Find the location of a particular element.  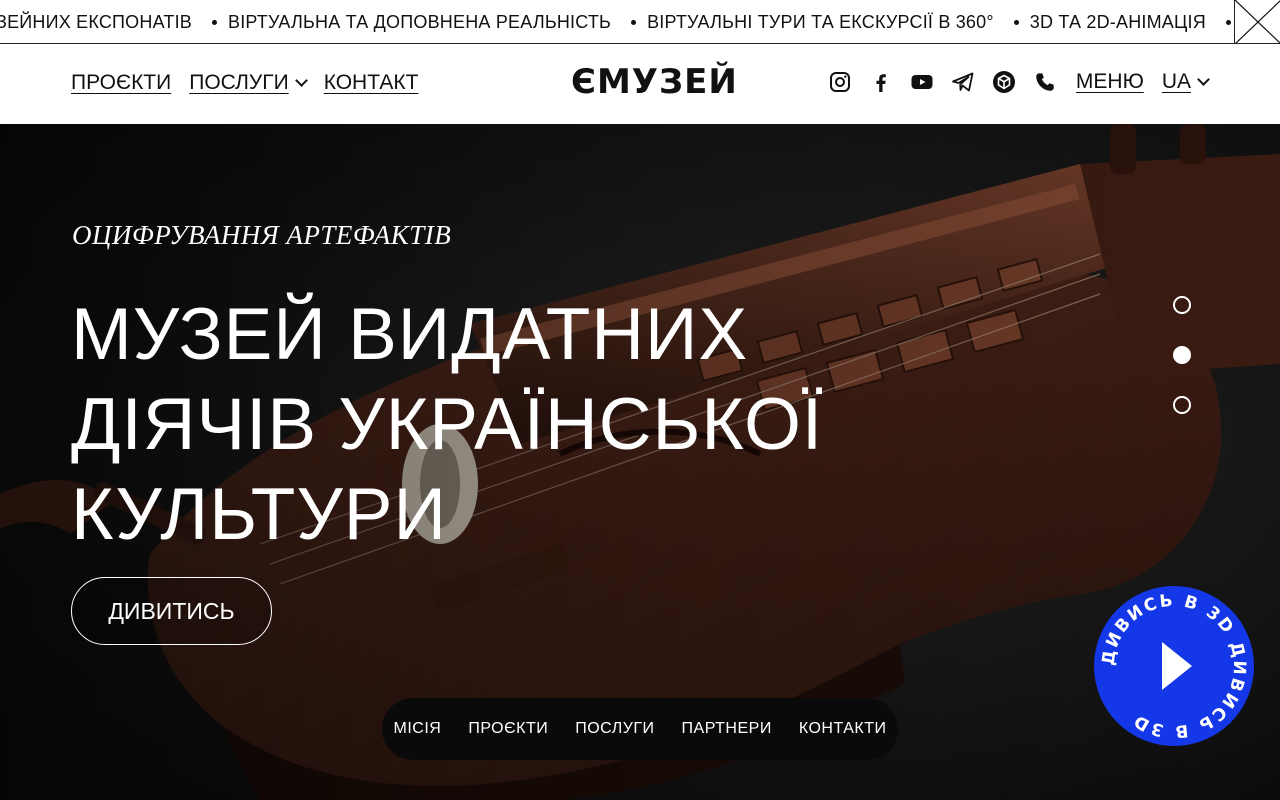

section-nav: МІСІЯ ПРОЄКТИ ПОСЛУГИ ПАРТНЕРИ КОНТАКТИ is located at coordinates (640, 729).